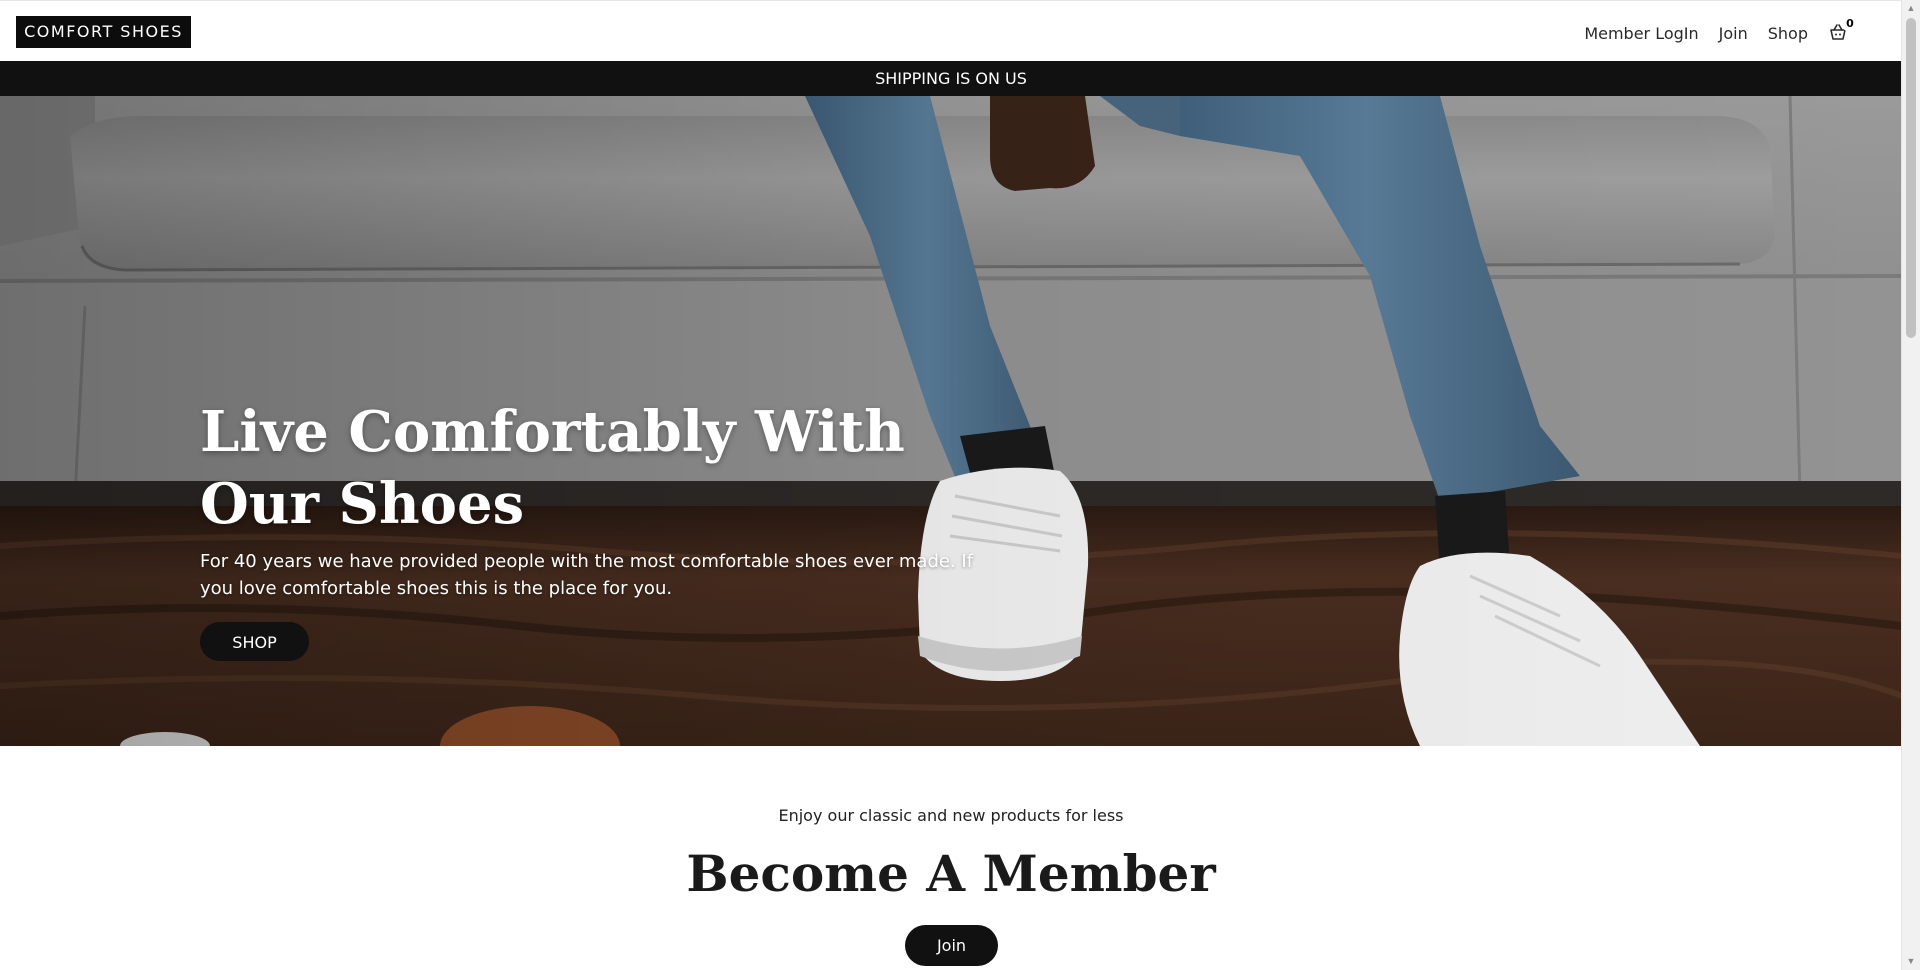 Image resolution: width=1920 pixels, height=970 pixels. Describe the element at coordinates (1641, 33) in the screenshot. I see `nav-member-login: Member LogIn` at that location.